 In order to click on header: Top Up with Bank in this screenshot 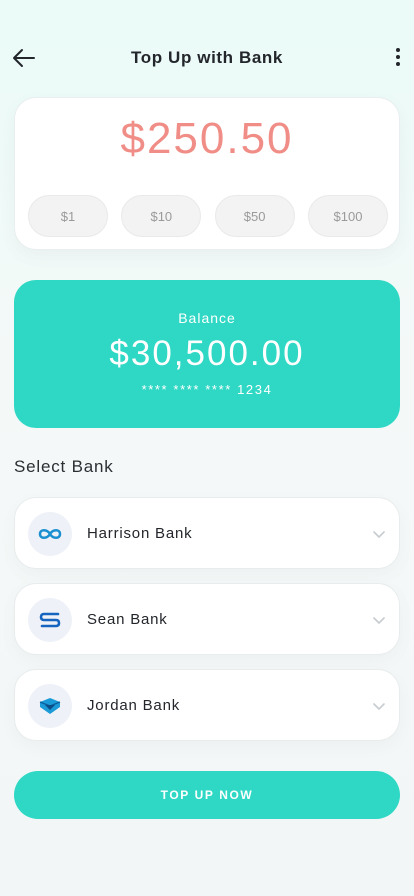, I will do `click(207, 58)`.